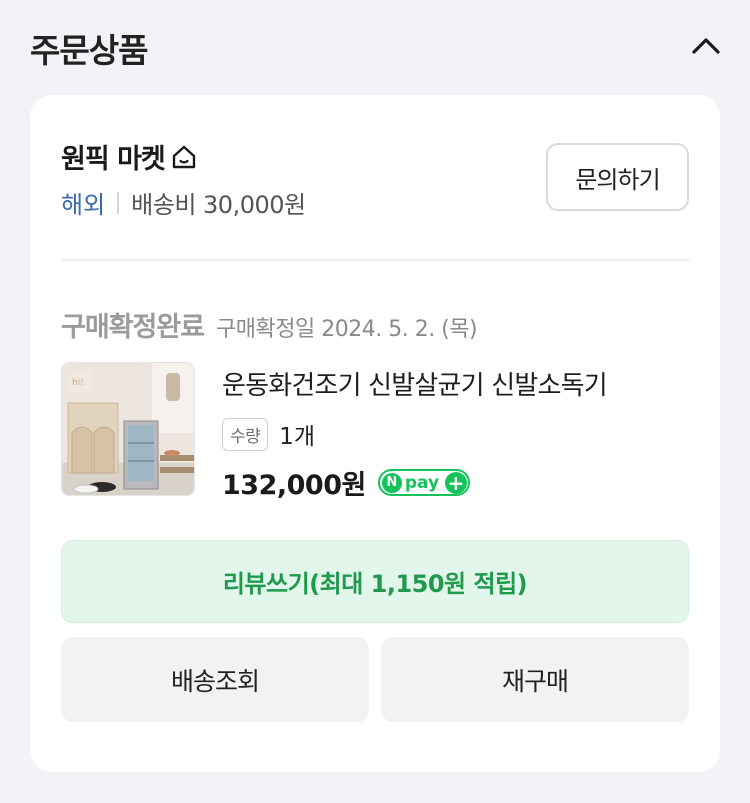 The width and height of the screenshot is (750, 803). Describe the element at coordinates (415, 383) in the screenshot. I see `product-name: 운동화건조기 신발살균기 신발소독기` at that location.